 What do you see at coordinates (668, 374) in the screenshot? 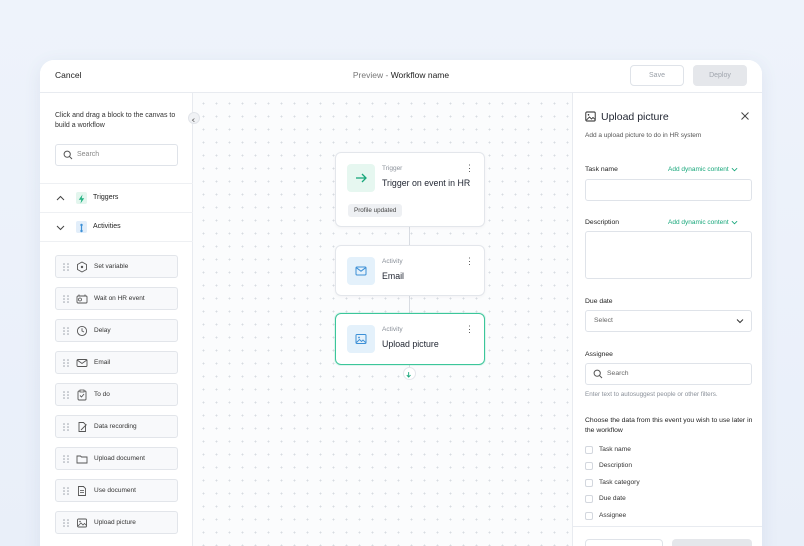
I see `assignee-search-input: Search` at bounding box center [668, 374].